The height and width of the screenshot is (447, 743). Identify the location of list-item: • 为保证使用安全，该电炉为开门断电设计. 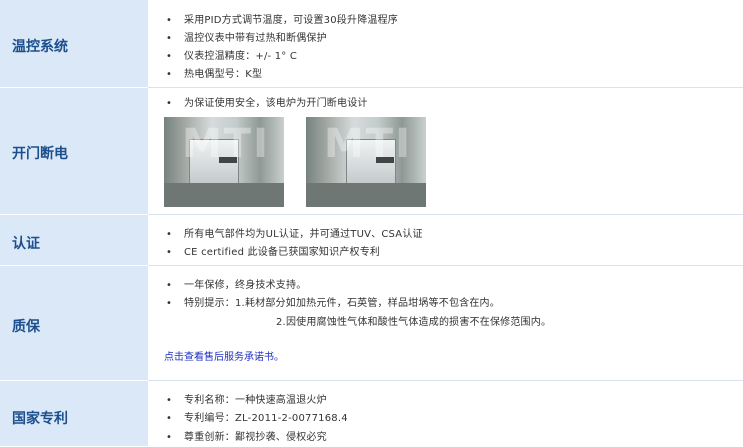
(267, 103).